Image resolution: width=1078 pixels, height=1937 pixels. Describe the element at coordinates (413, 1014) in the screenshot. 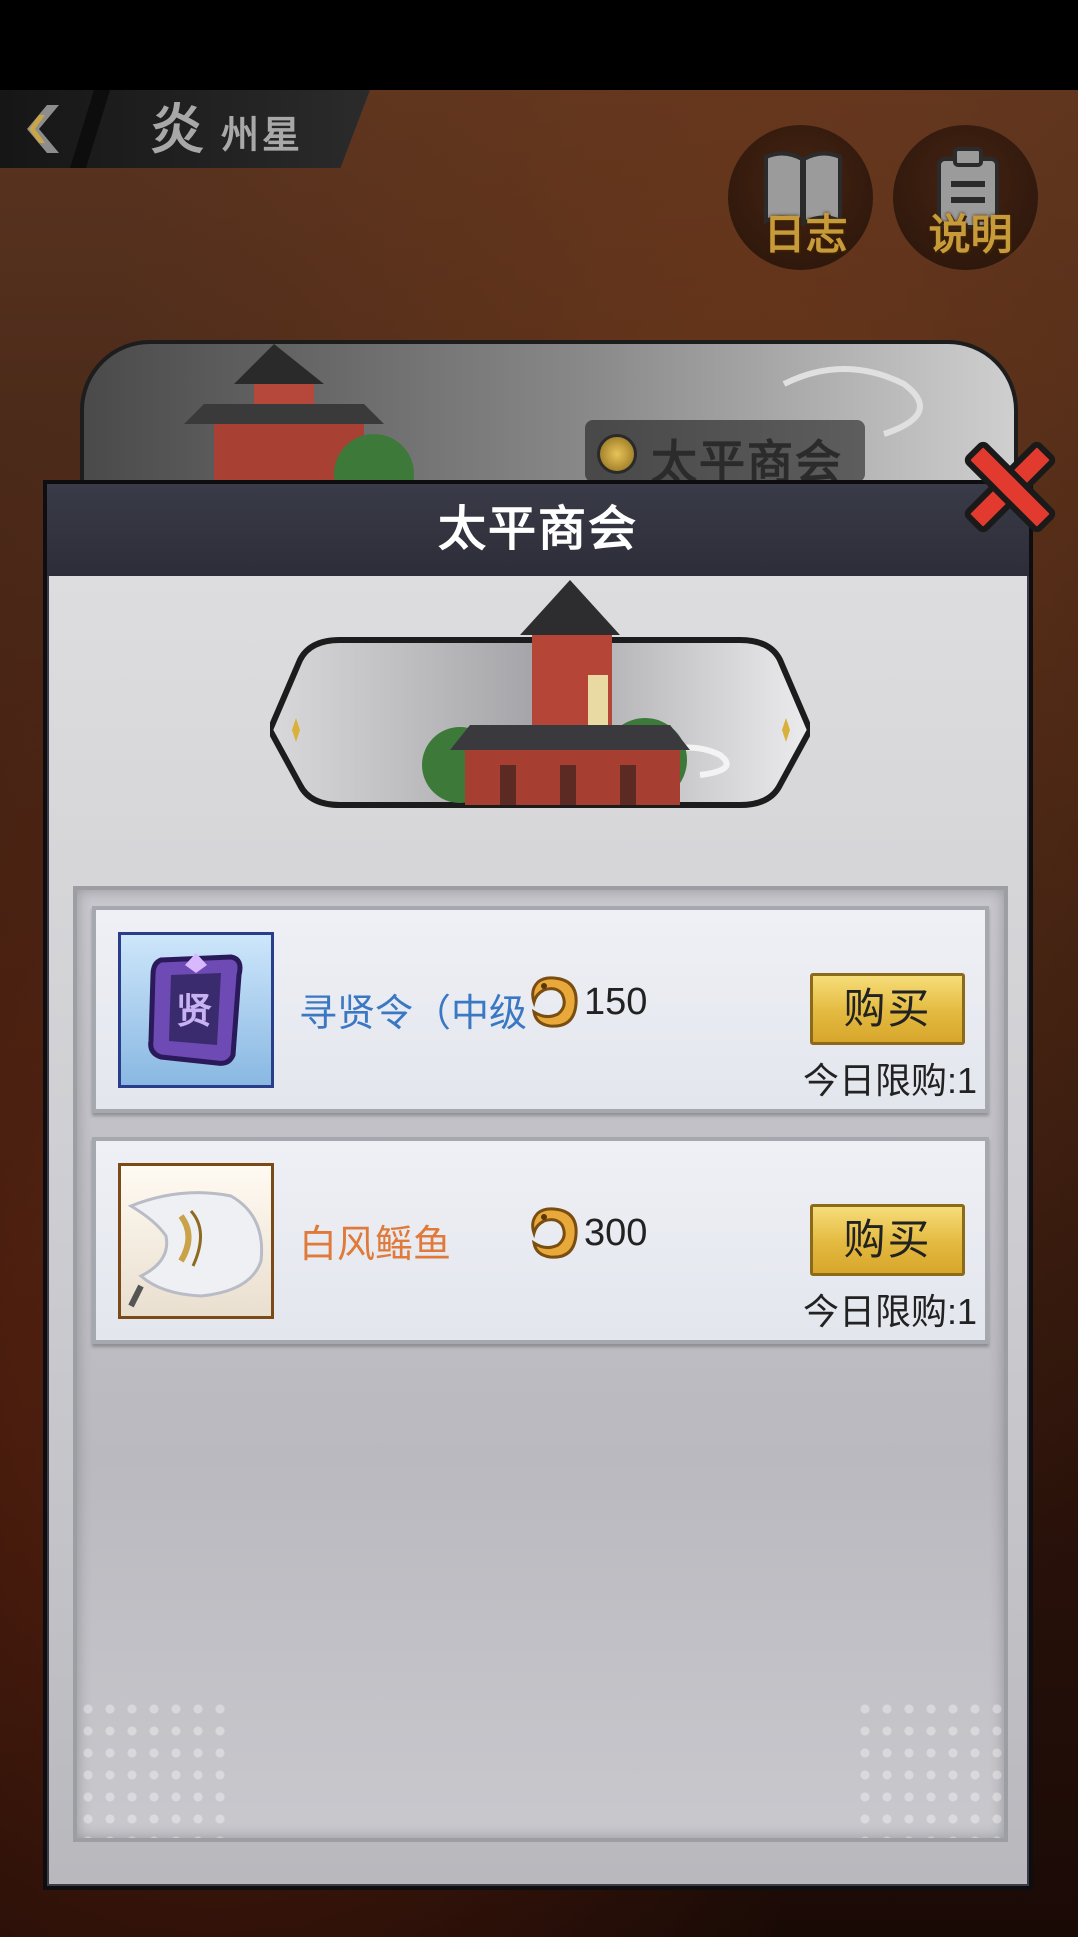

I see `item-name: 寻贤令（中级` at that location.